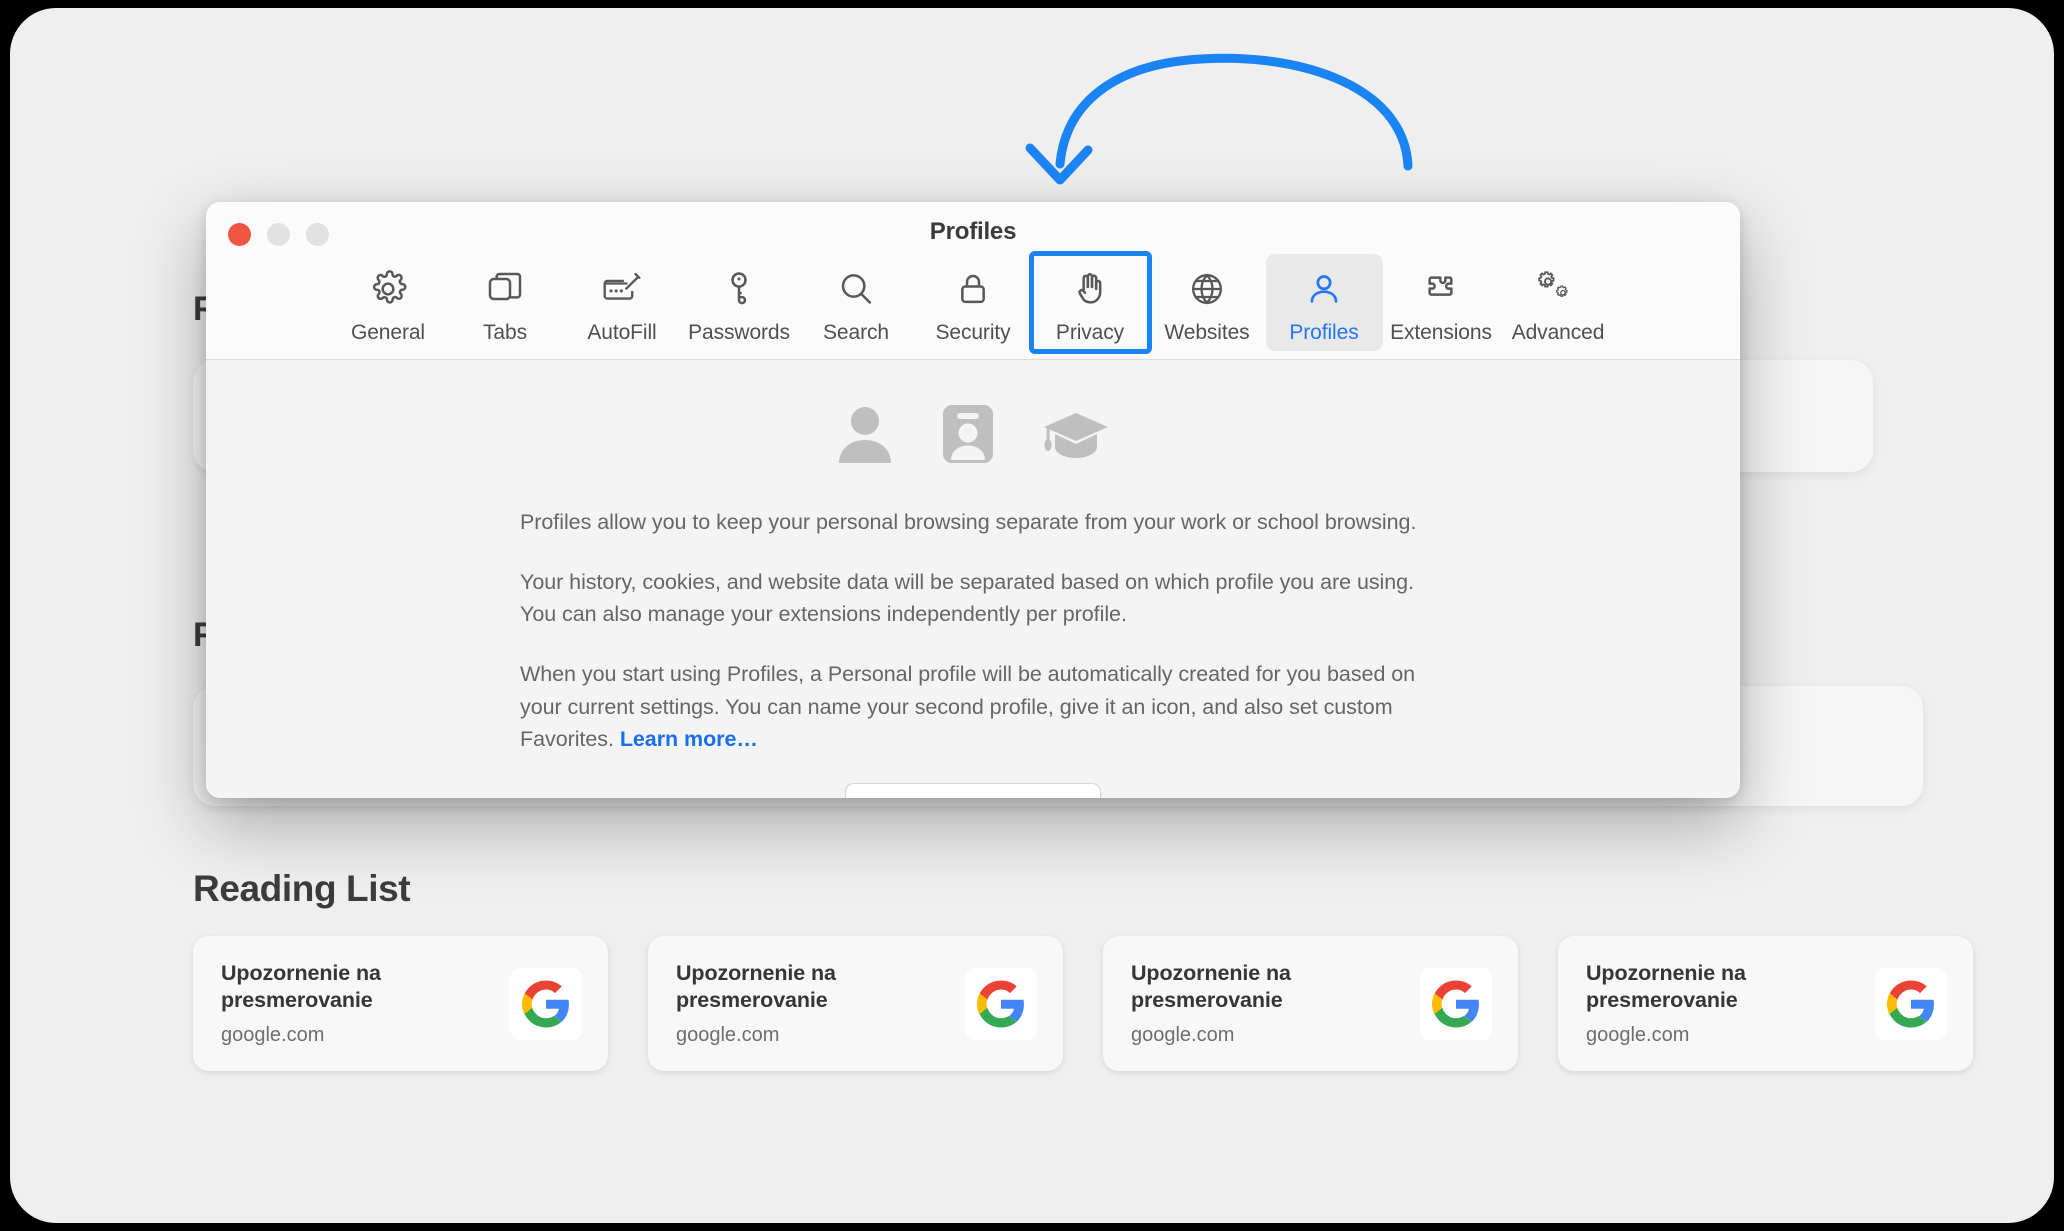 The width and height of the screenshot is (2064, 1231). I want to click on reading-list-title: Reading List, so click(302, 888).